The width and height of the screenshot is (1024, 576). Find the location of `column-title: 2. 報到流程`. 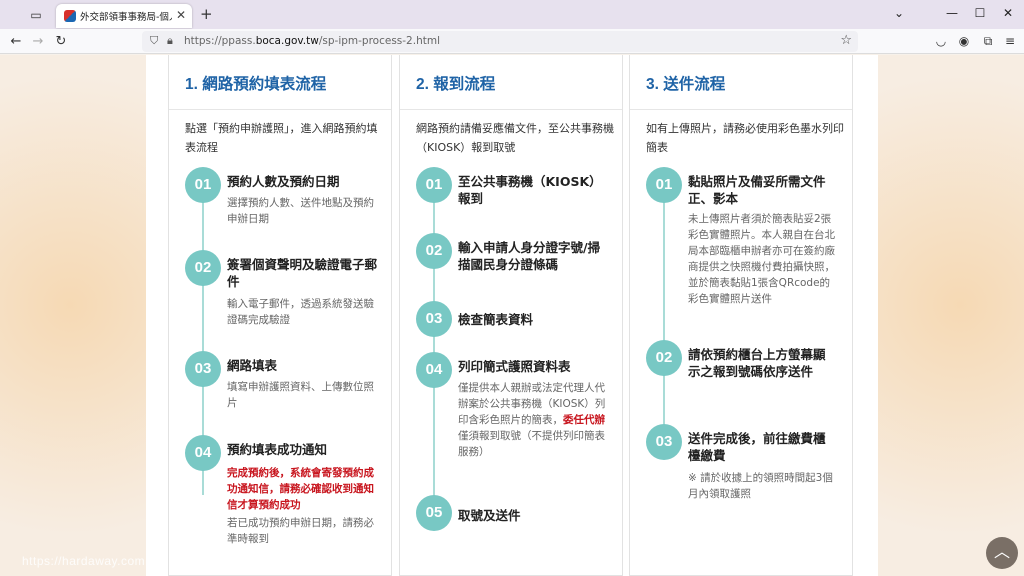

column-title: 2. 報到流程 is located at coordinates (456, 84).